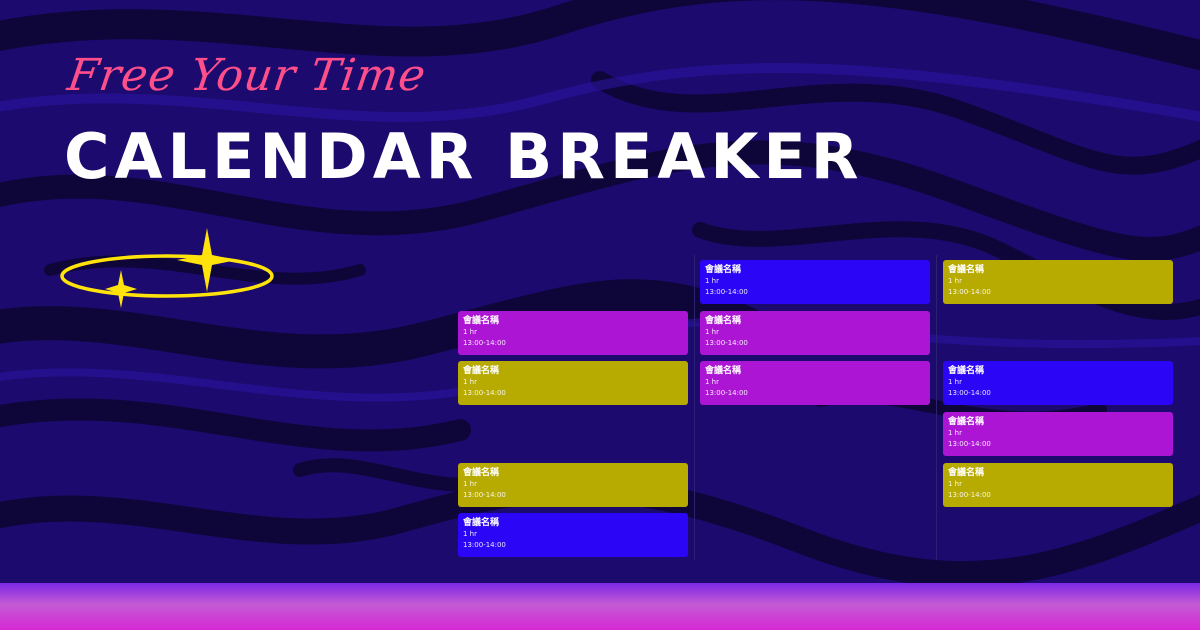 The width and height of the screenshot is (1200, 630). I want to click on page-title: CALENDAR BREAKER, so click(464, 156).